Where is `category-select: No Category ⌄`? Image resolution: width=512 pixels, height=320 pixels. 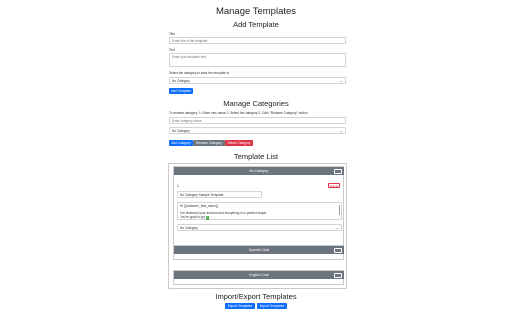
category-select: No Category ⌄ is located at coordinates (257, 130).